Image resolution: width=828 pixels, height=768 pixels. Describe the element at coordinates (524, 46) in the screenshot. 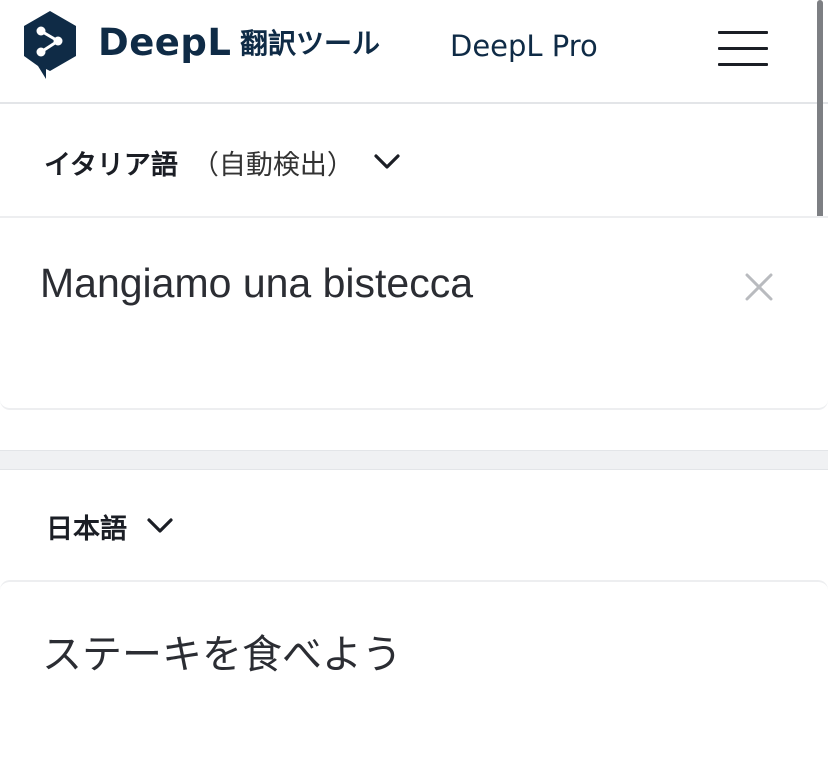

I see `deepl-pro-link: DeepL Pro` at that location.